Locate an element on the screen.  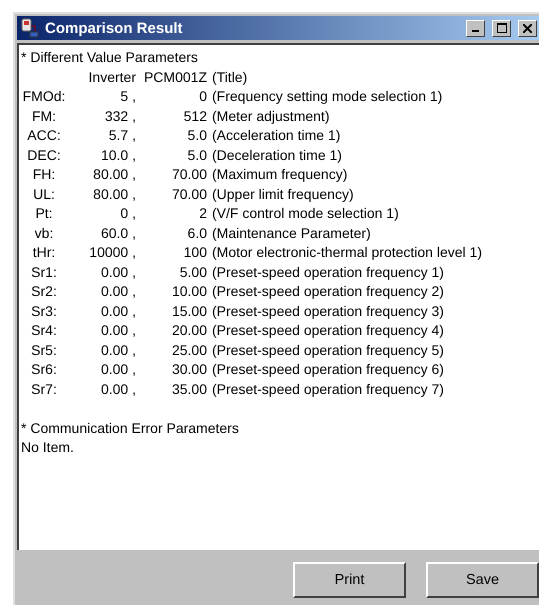
parameter-name: tHr: is located at coordinates (44, 252).